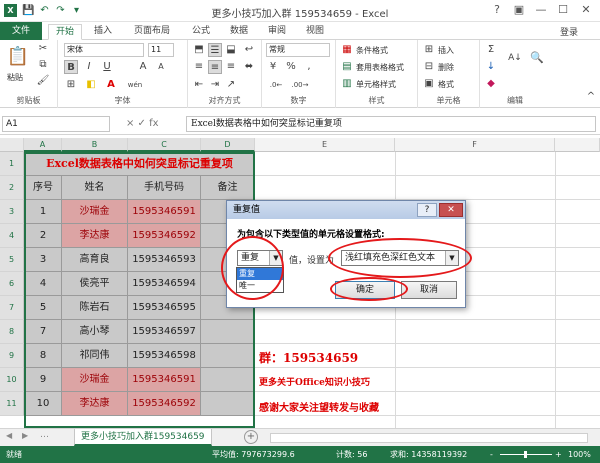 The image size is (600, 463). Describe the element at coordinates (25, 435) in the screenshot. I see `sheet-nav-next-icon: ▶` at that location.